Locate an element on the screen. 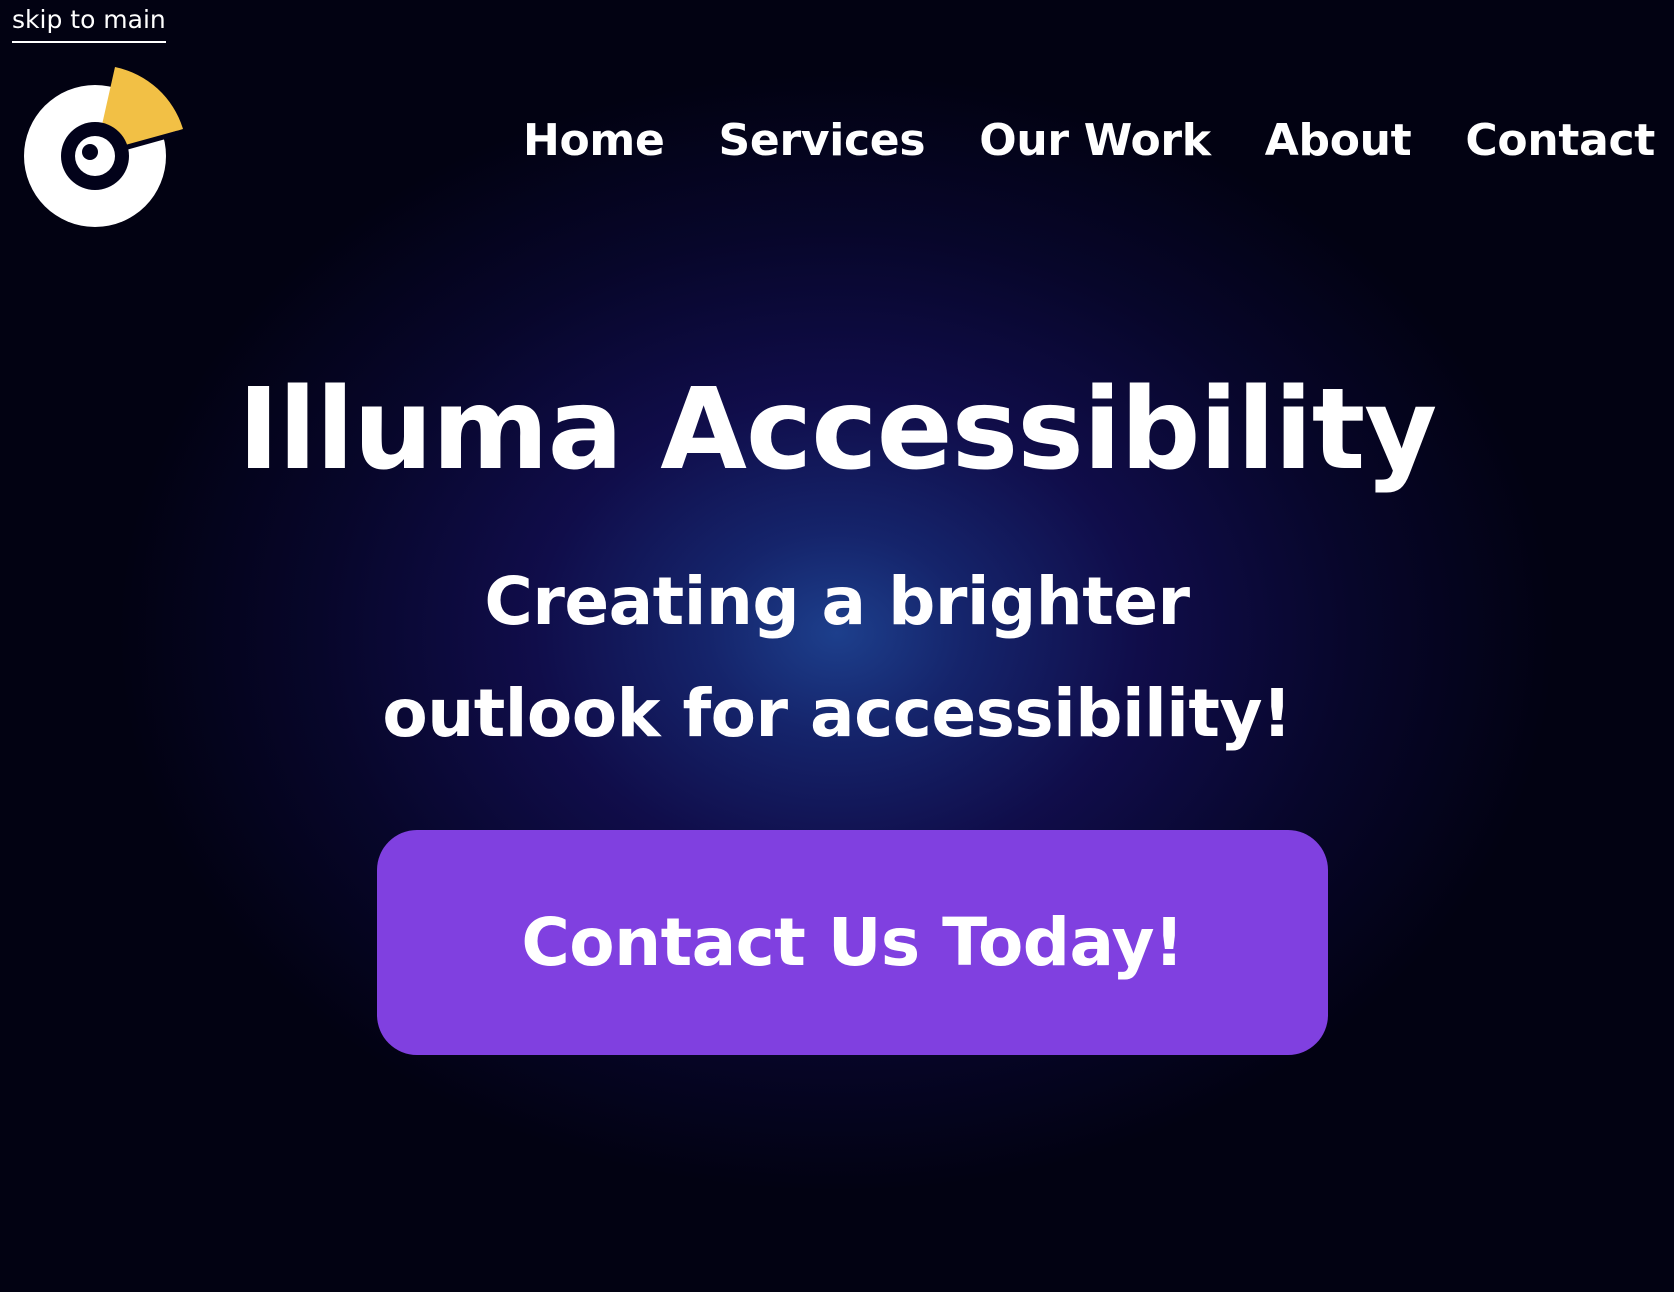 The width and height of the screenshot is (1674, 1292). hero-title: Illuma Accessibility is located at coordinates (837, 430).